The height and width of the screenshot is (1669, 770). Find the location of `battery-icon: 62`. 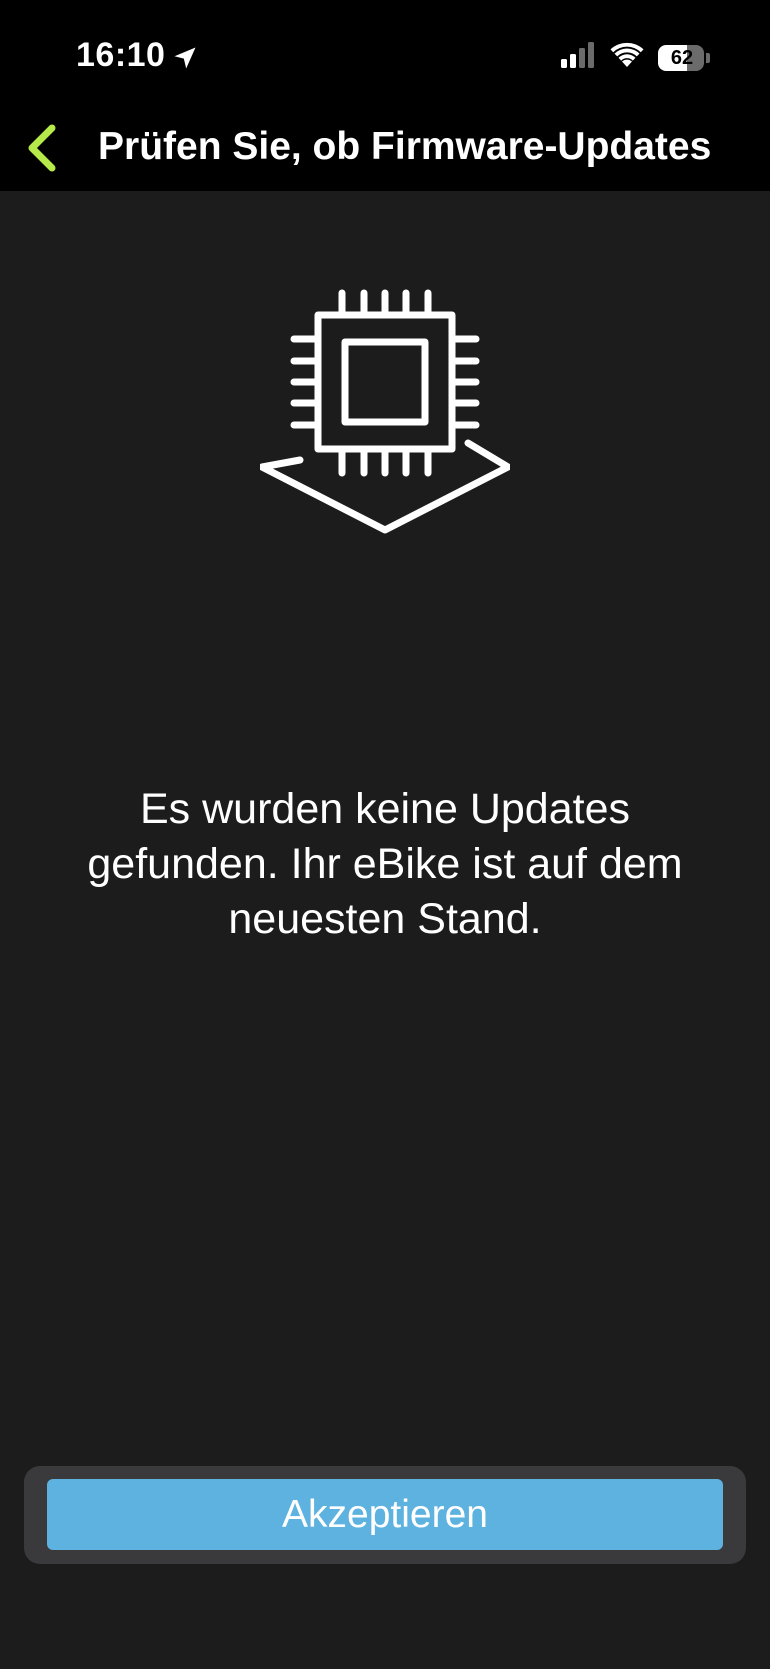

battery-icon: 62 is located at coordinates (684, 57).